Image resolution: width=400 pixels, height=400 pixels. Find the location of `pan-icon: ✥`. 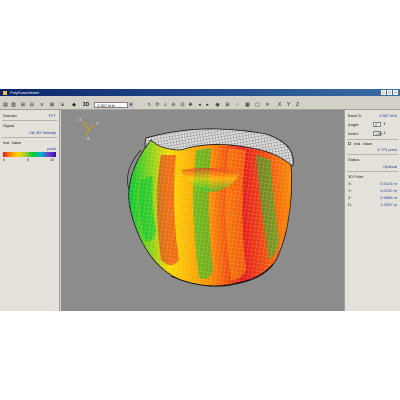

pan-icon: ✥ is located at coordinates (190, 105).